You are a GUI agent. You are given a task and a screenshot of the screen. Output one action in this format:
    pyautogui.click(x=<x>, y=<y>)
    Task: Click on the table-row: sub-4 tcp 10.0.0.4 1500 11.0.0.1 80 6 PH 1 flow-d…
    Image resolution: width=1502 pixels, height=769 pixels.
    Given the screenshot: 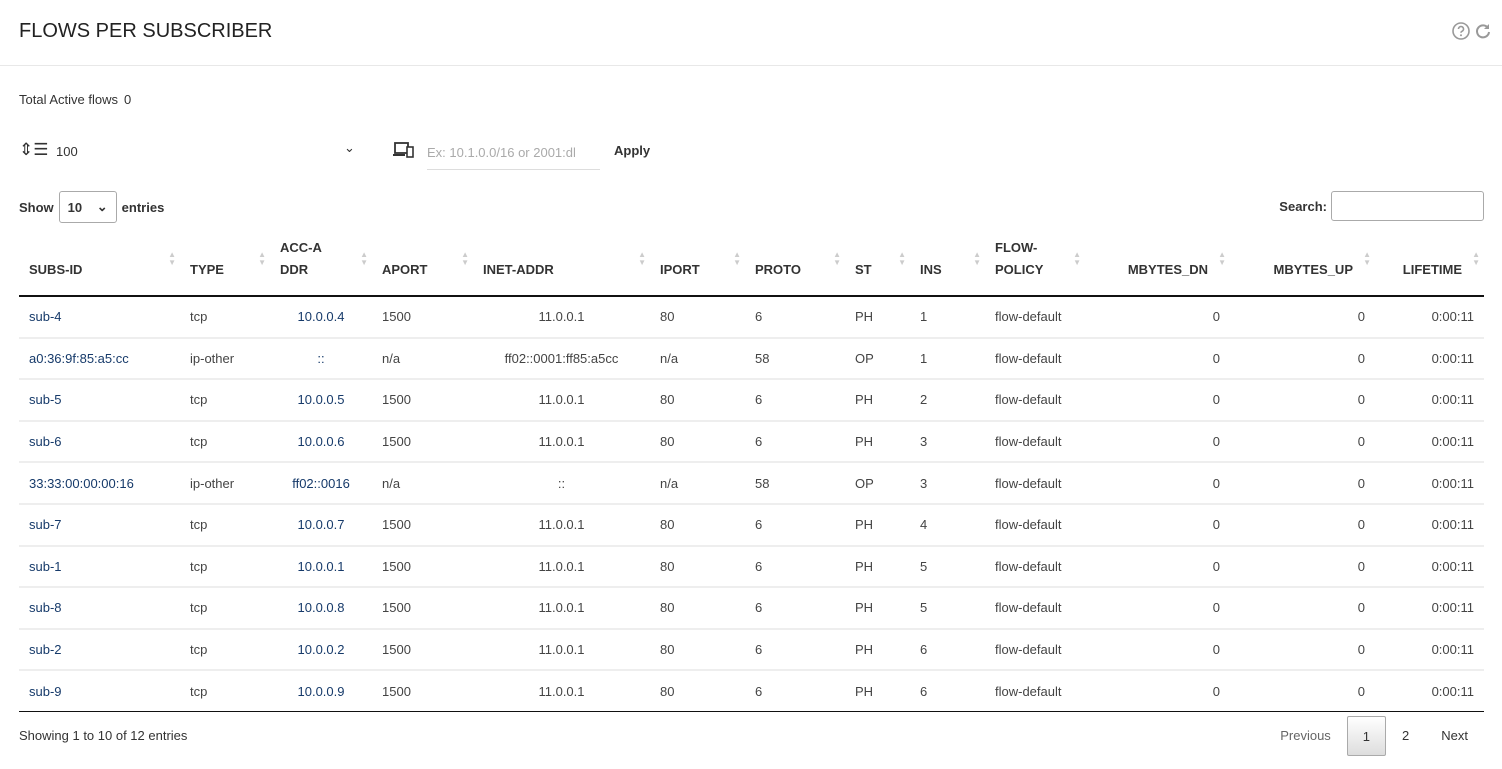 What is the action you would take?
    pyautogui.click(x=751, y=317)
    